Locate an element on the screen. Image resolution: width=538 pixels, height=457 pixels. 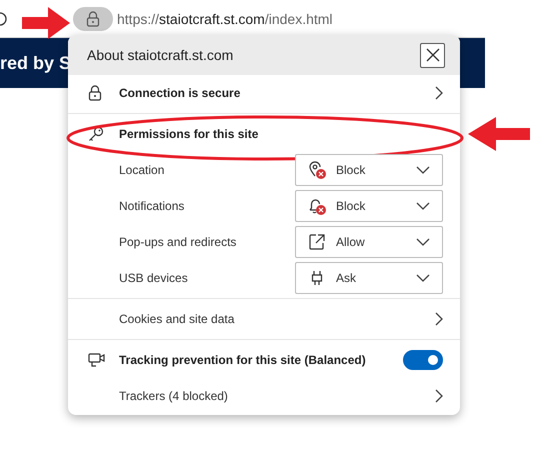
permission-dropdown: Ask is located at coordinates (369, 278).